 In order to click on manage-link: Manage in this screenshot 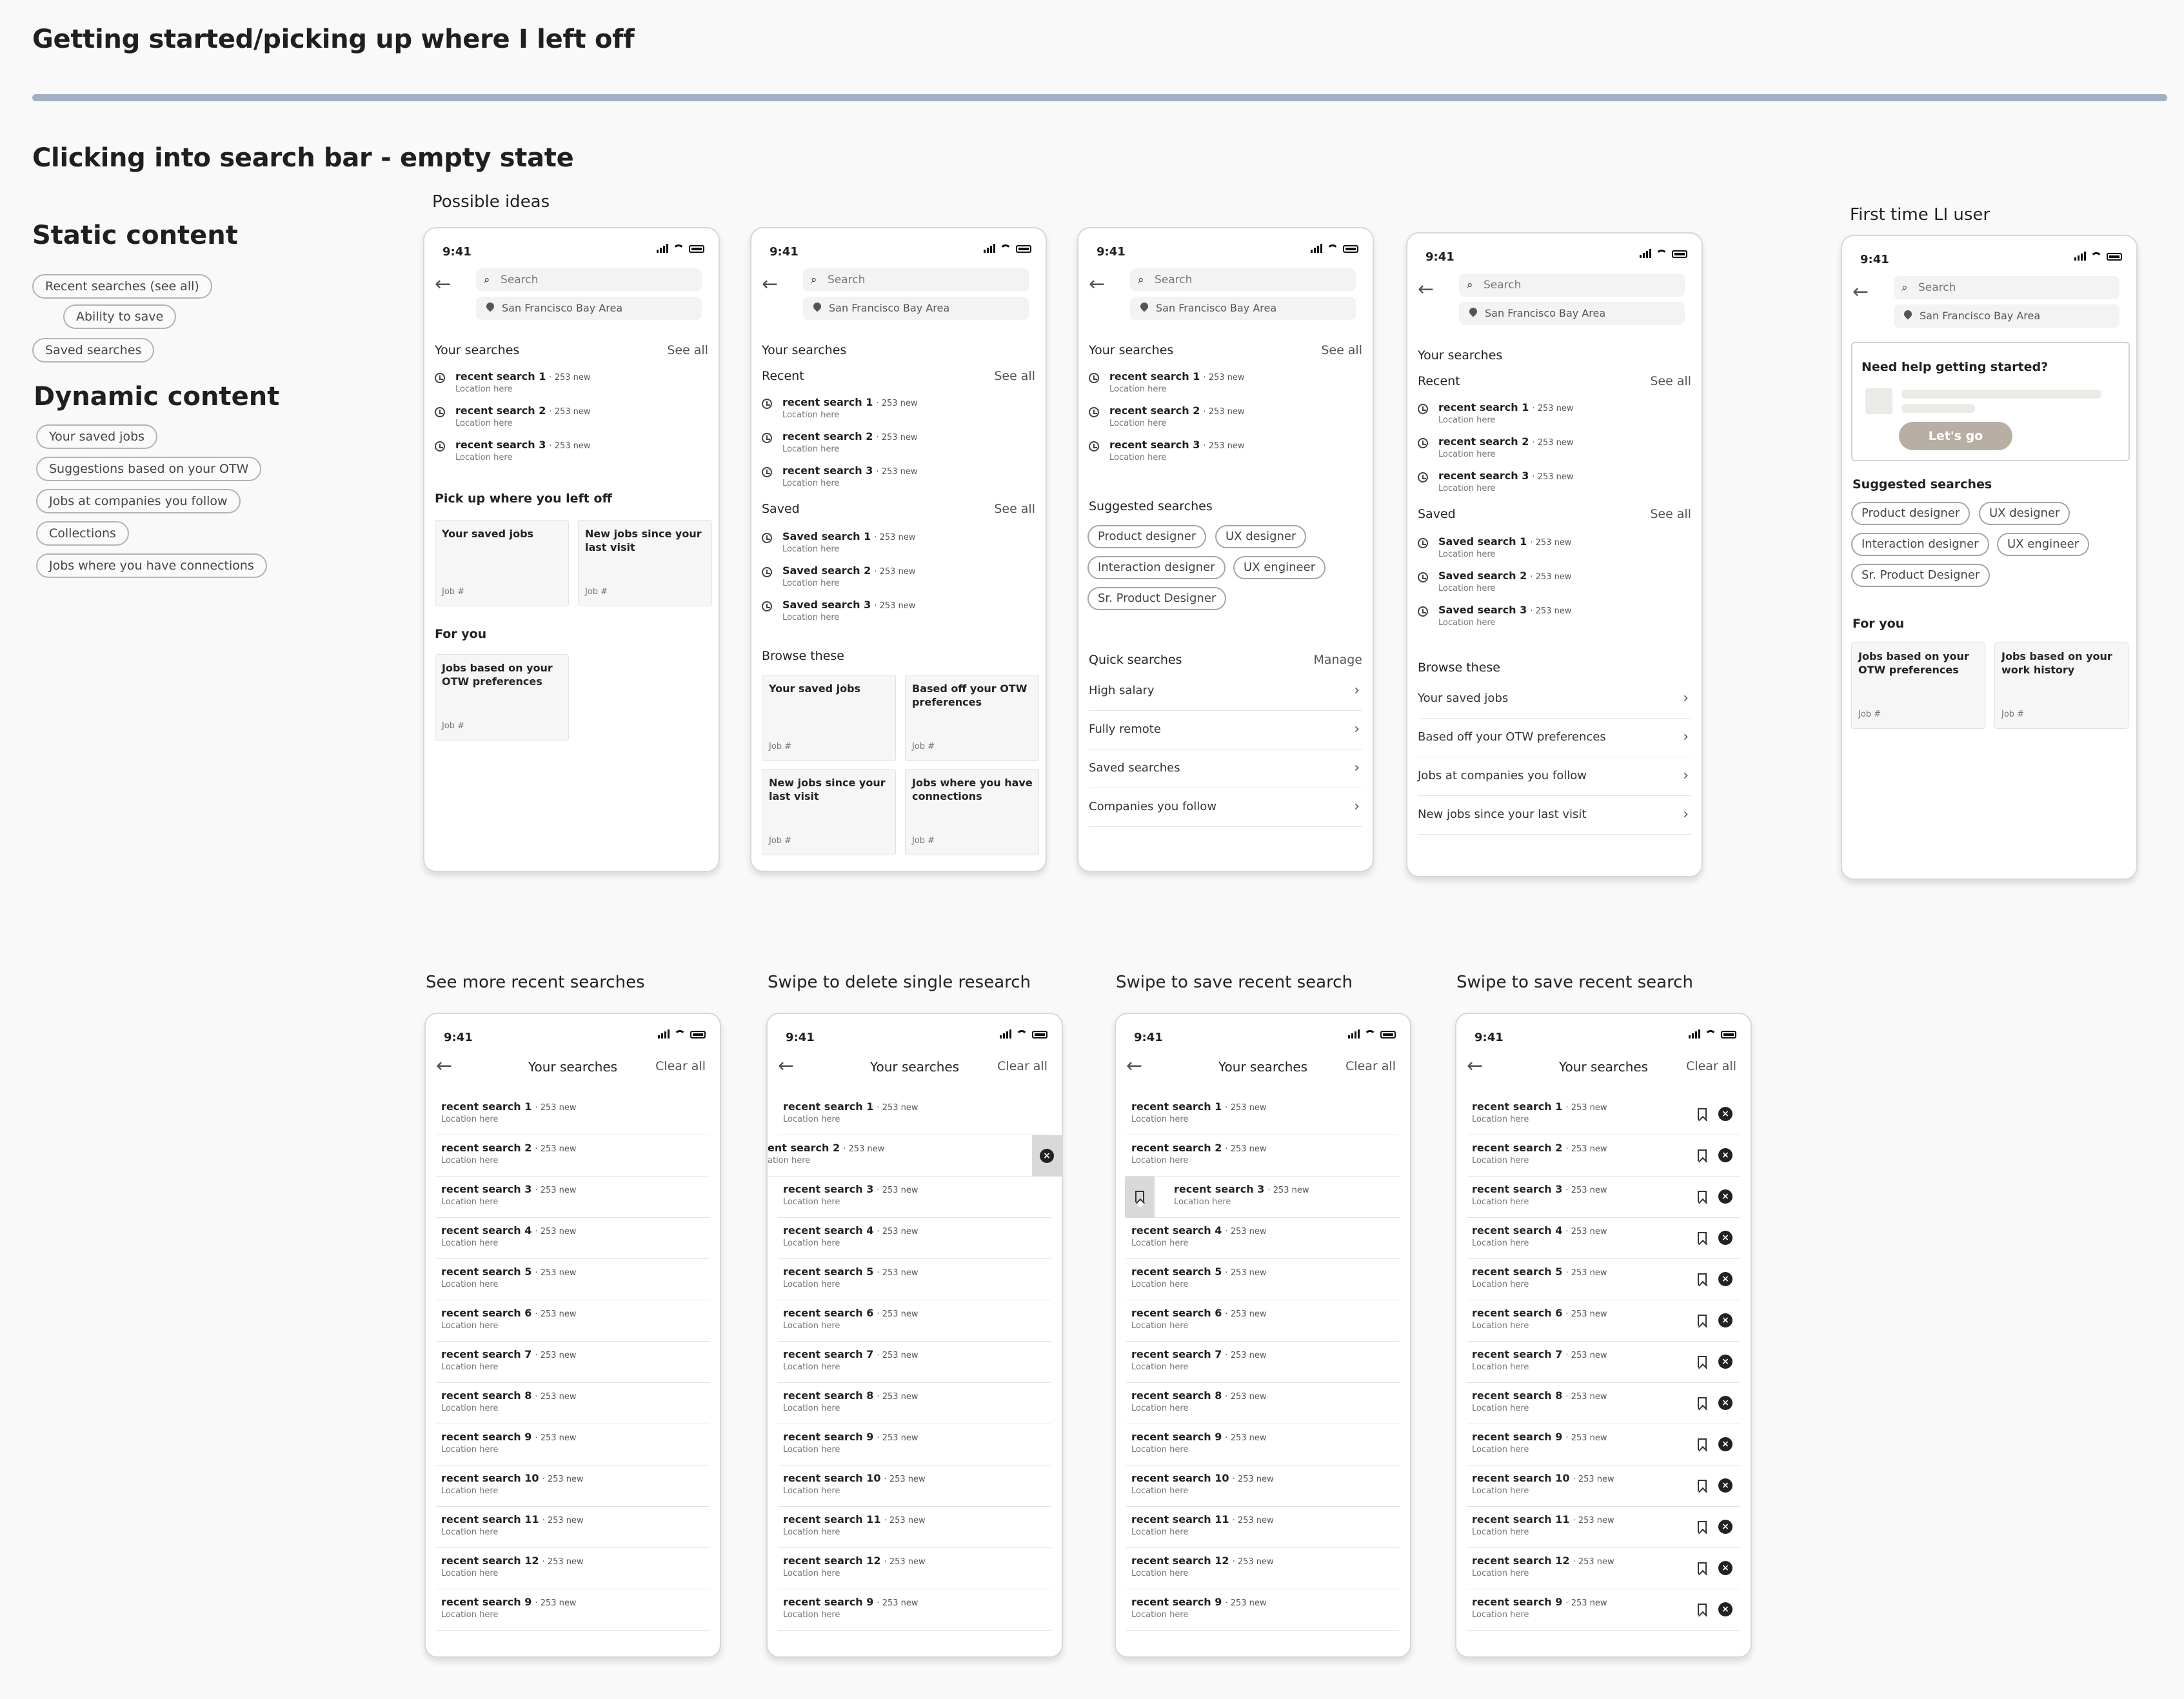, I will do `click(1338, 660)`.